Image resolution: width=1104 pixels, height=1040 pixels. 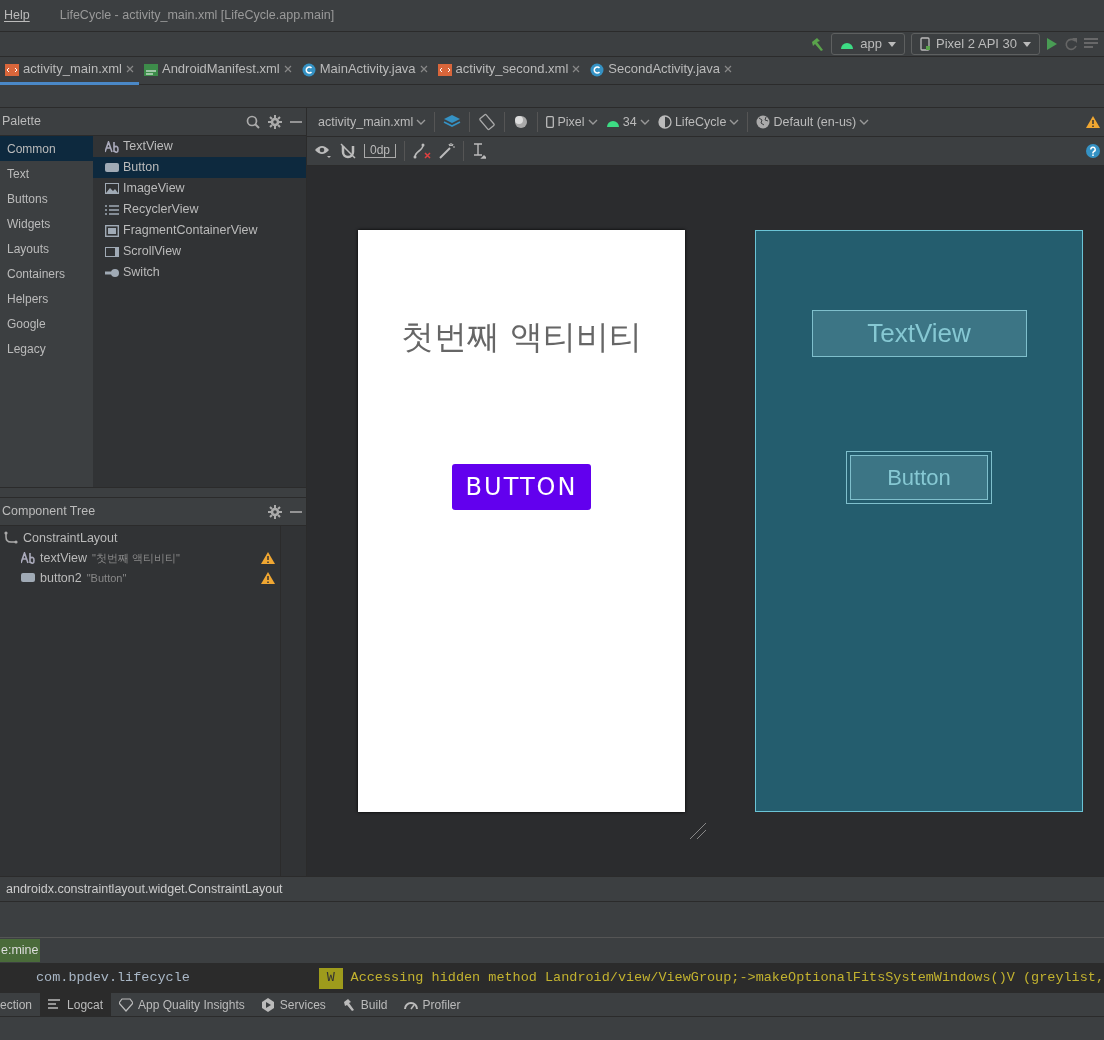 What do you see at coordinates (293, 1004) in the screenshot?
I see `tool-window-tab: Services` at bounding box center [293, 1004].